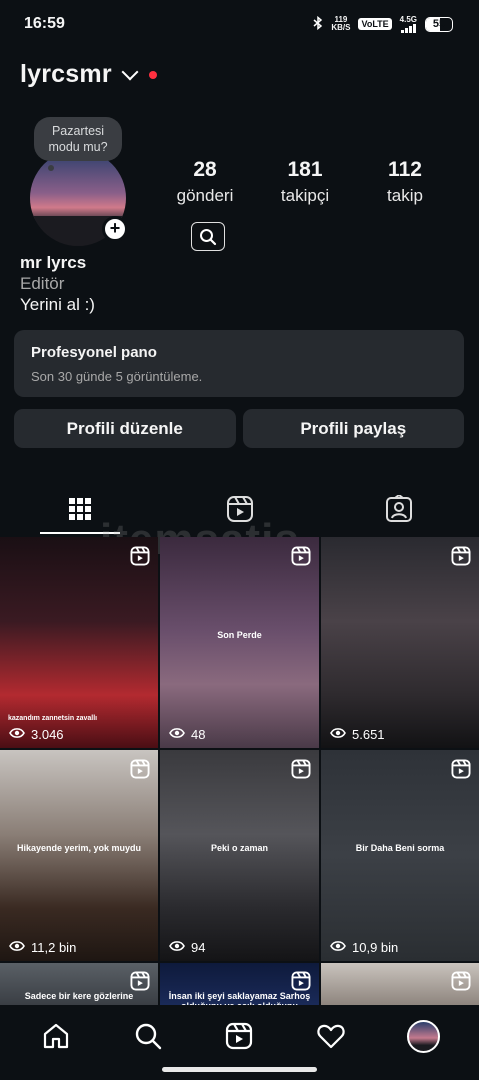 The image size is (479, 1080). I want to click on nav-activity, so click(331, 1036).